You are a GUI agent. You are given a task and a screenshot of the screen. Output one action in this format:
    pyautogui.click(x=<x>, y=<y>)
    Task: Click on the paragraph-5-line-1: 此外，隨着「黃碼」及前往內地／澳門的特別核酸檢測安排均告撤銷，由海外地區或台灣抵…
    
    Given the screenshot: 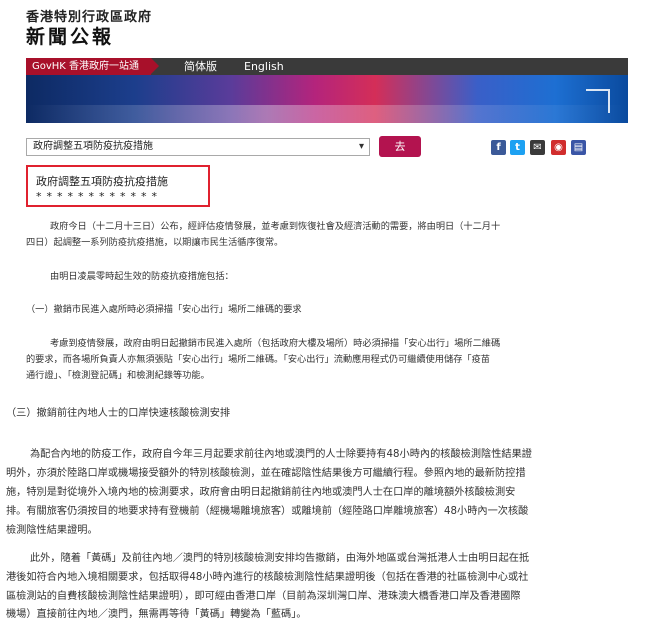 What is the action you would take?
    pyautogui.click(x=280, y=558)
    